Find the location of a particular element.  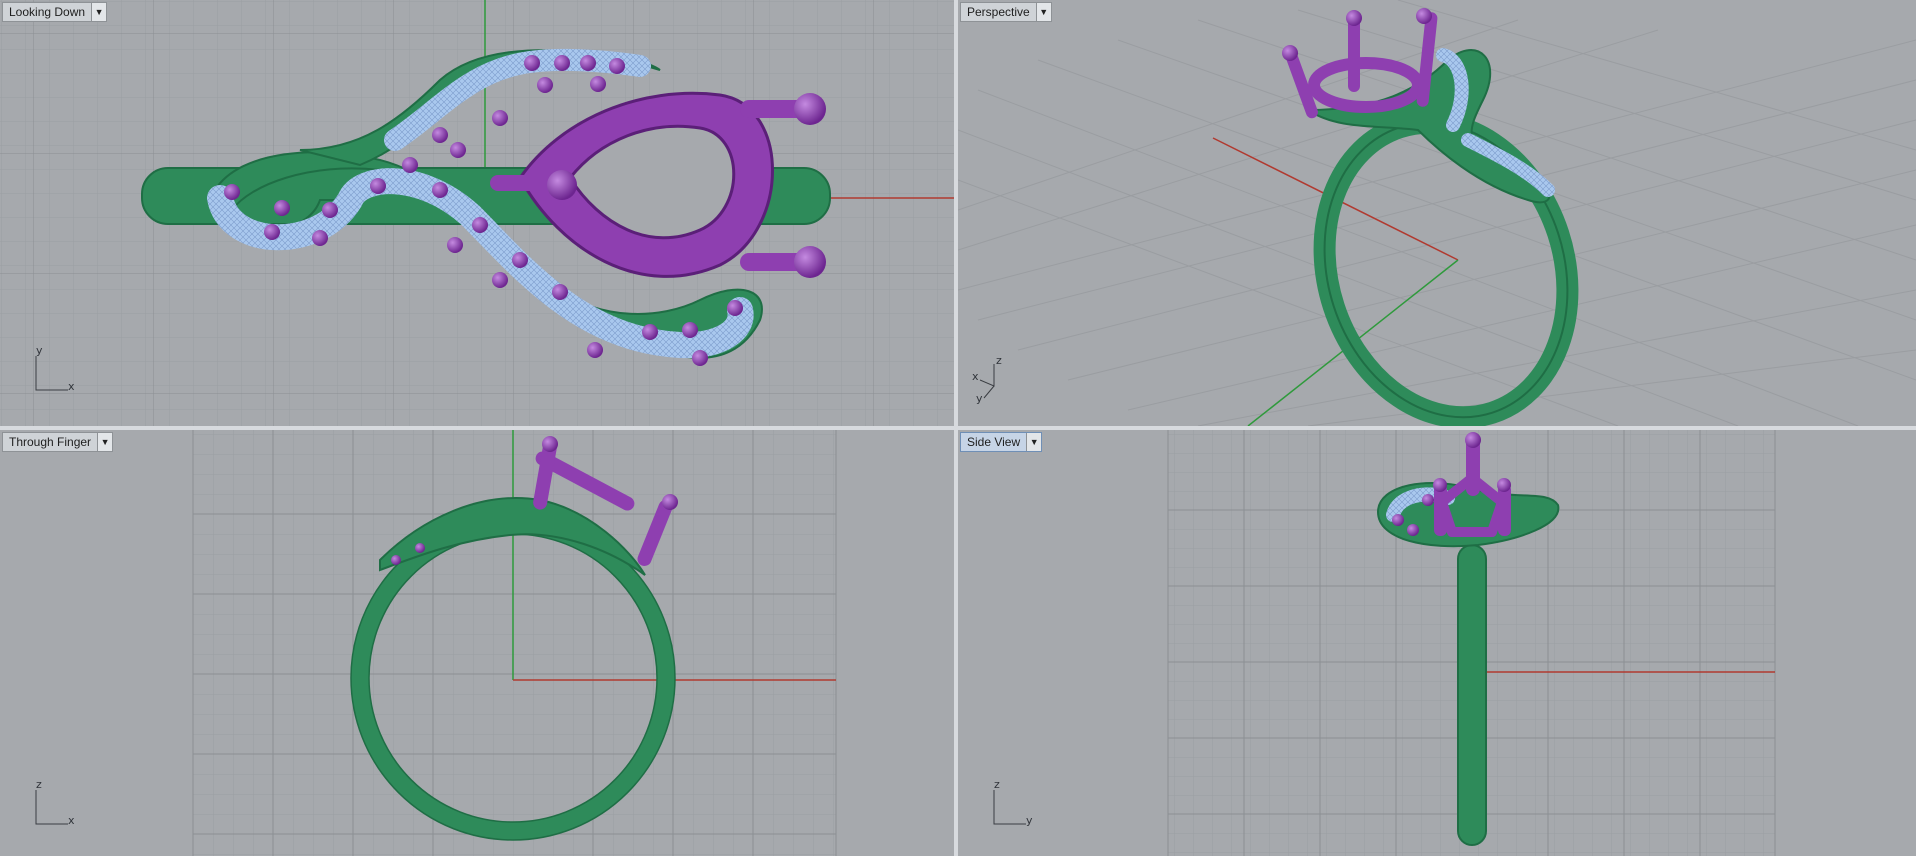

pear-setting-head is located at coordinates (1366, 85).